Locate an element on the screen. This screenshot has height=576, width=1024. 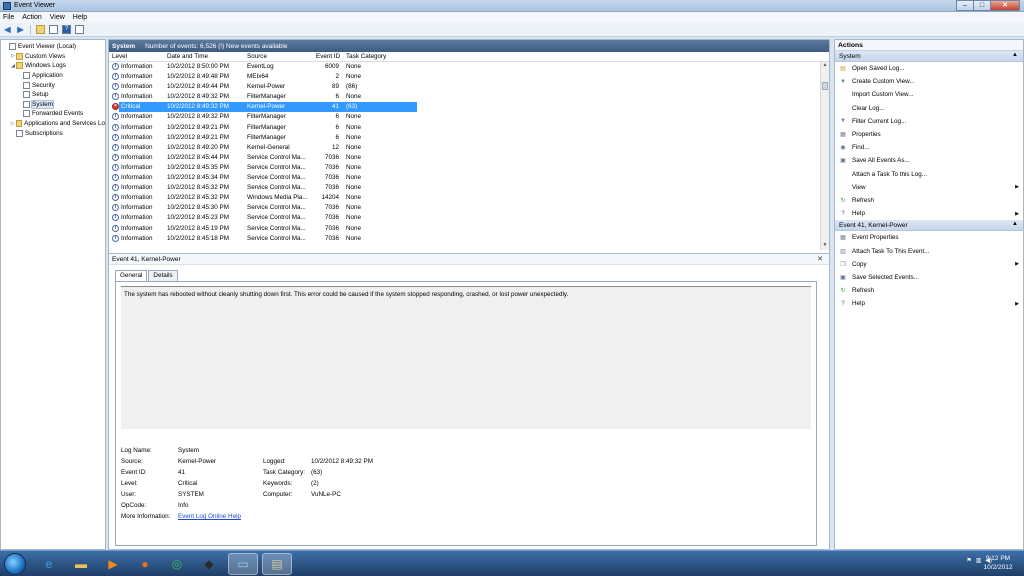
folder-up-button is located at coordinates (40, 29).